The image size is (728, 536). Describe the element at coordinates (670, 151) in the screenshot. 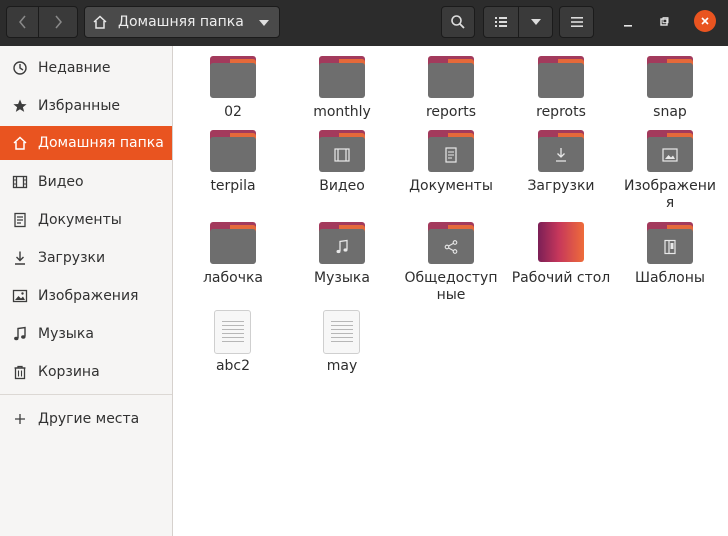

I see `folder-pictures-icon` at that location.